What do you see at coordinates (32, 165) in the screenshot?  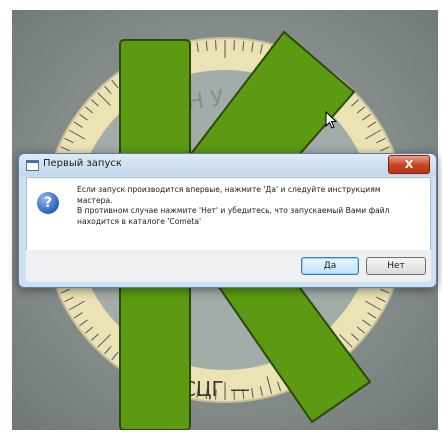 I see `window-icon` at bounding box center [32, 165].